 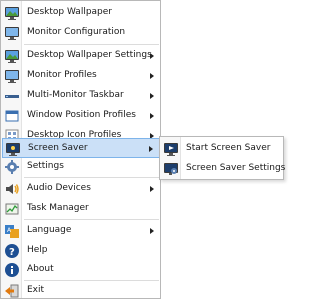 What do you see at coordinates (12, 76) in the screenshot?
I see `monitor-profiles-icon` at bounding box center [12, 76].